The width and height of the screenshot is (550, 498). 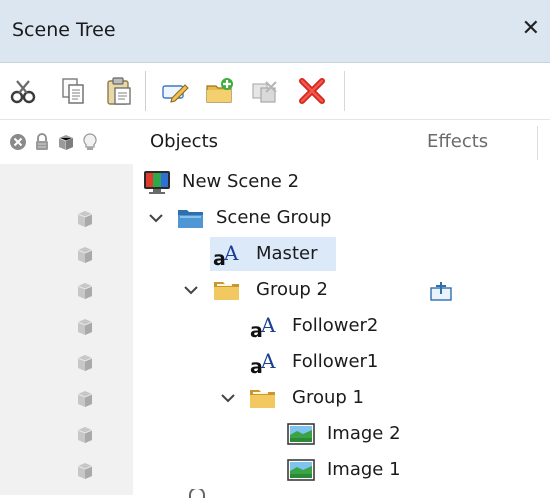 I want to click on tree-row-group-2: Group 2, so click(x=275, y=291).